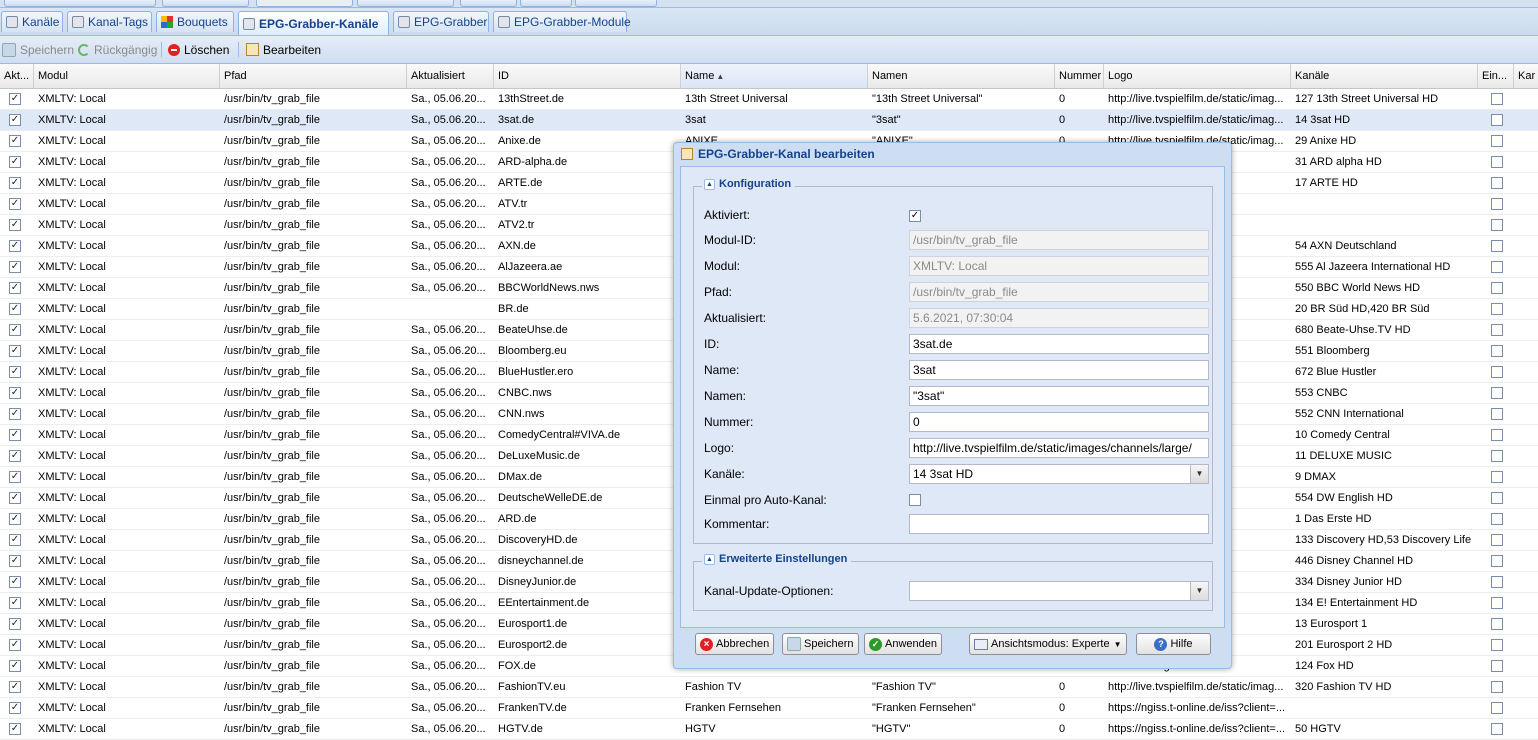 Image resolution: width=1538 pixels, height=740 pixels. I want to click on column-header-number: Nummer, so click(1079, 76).